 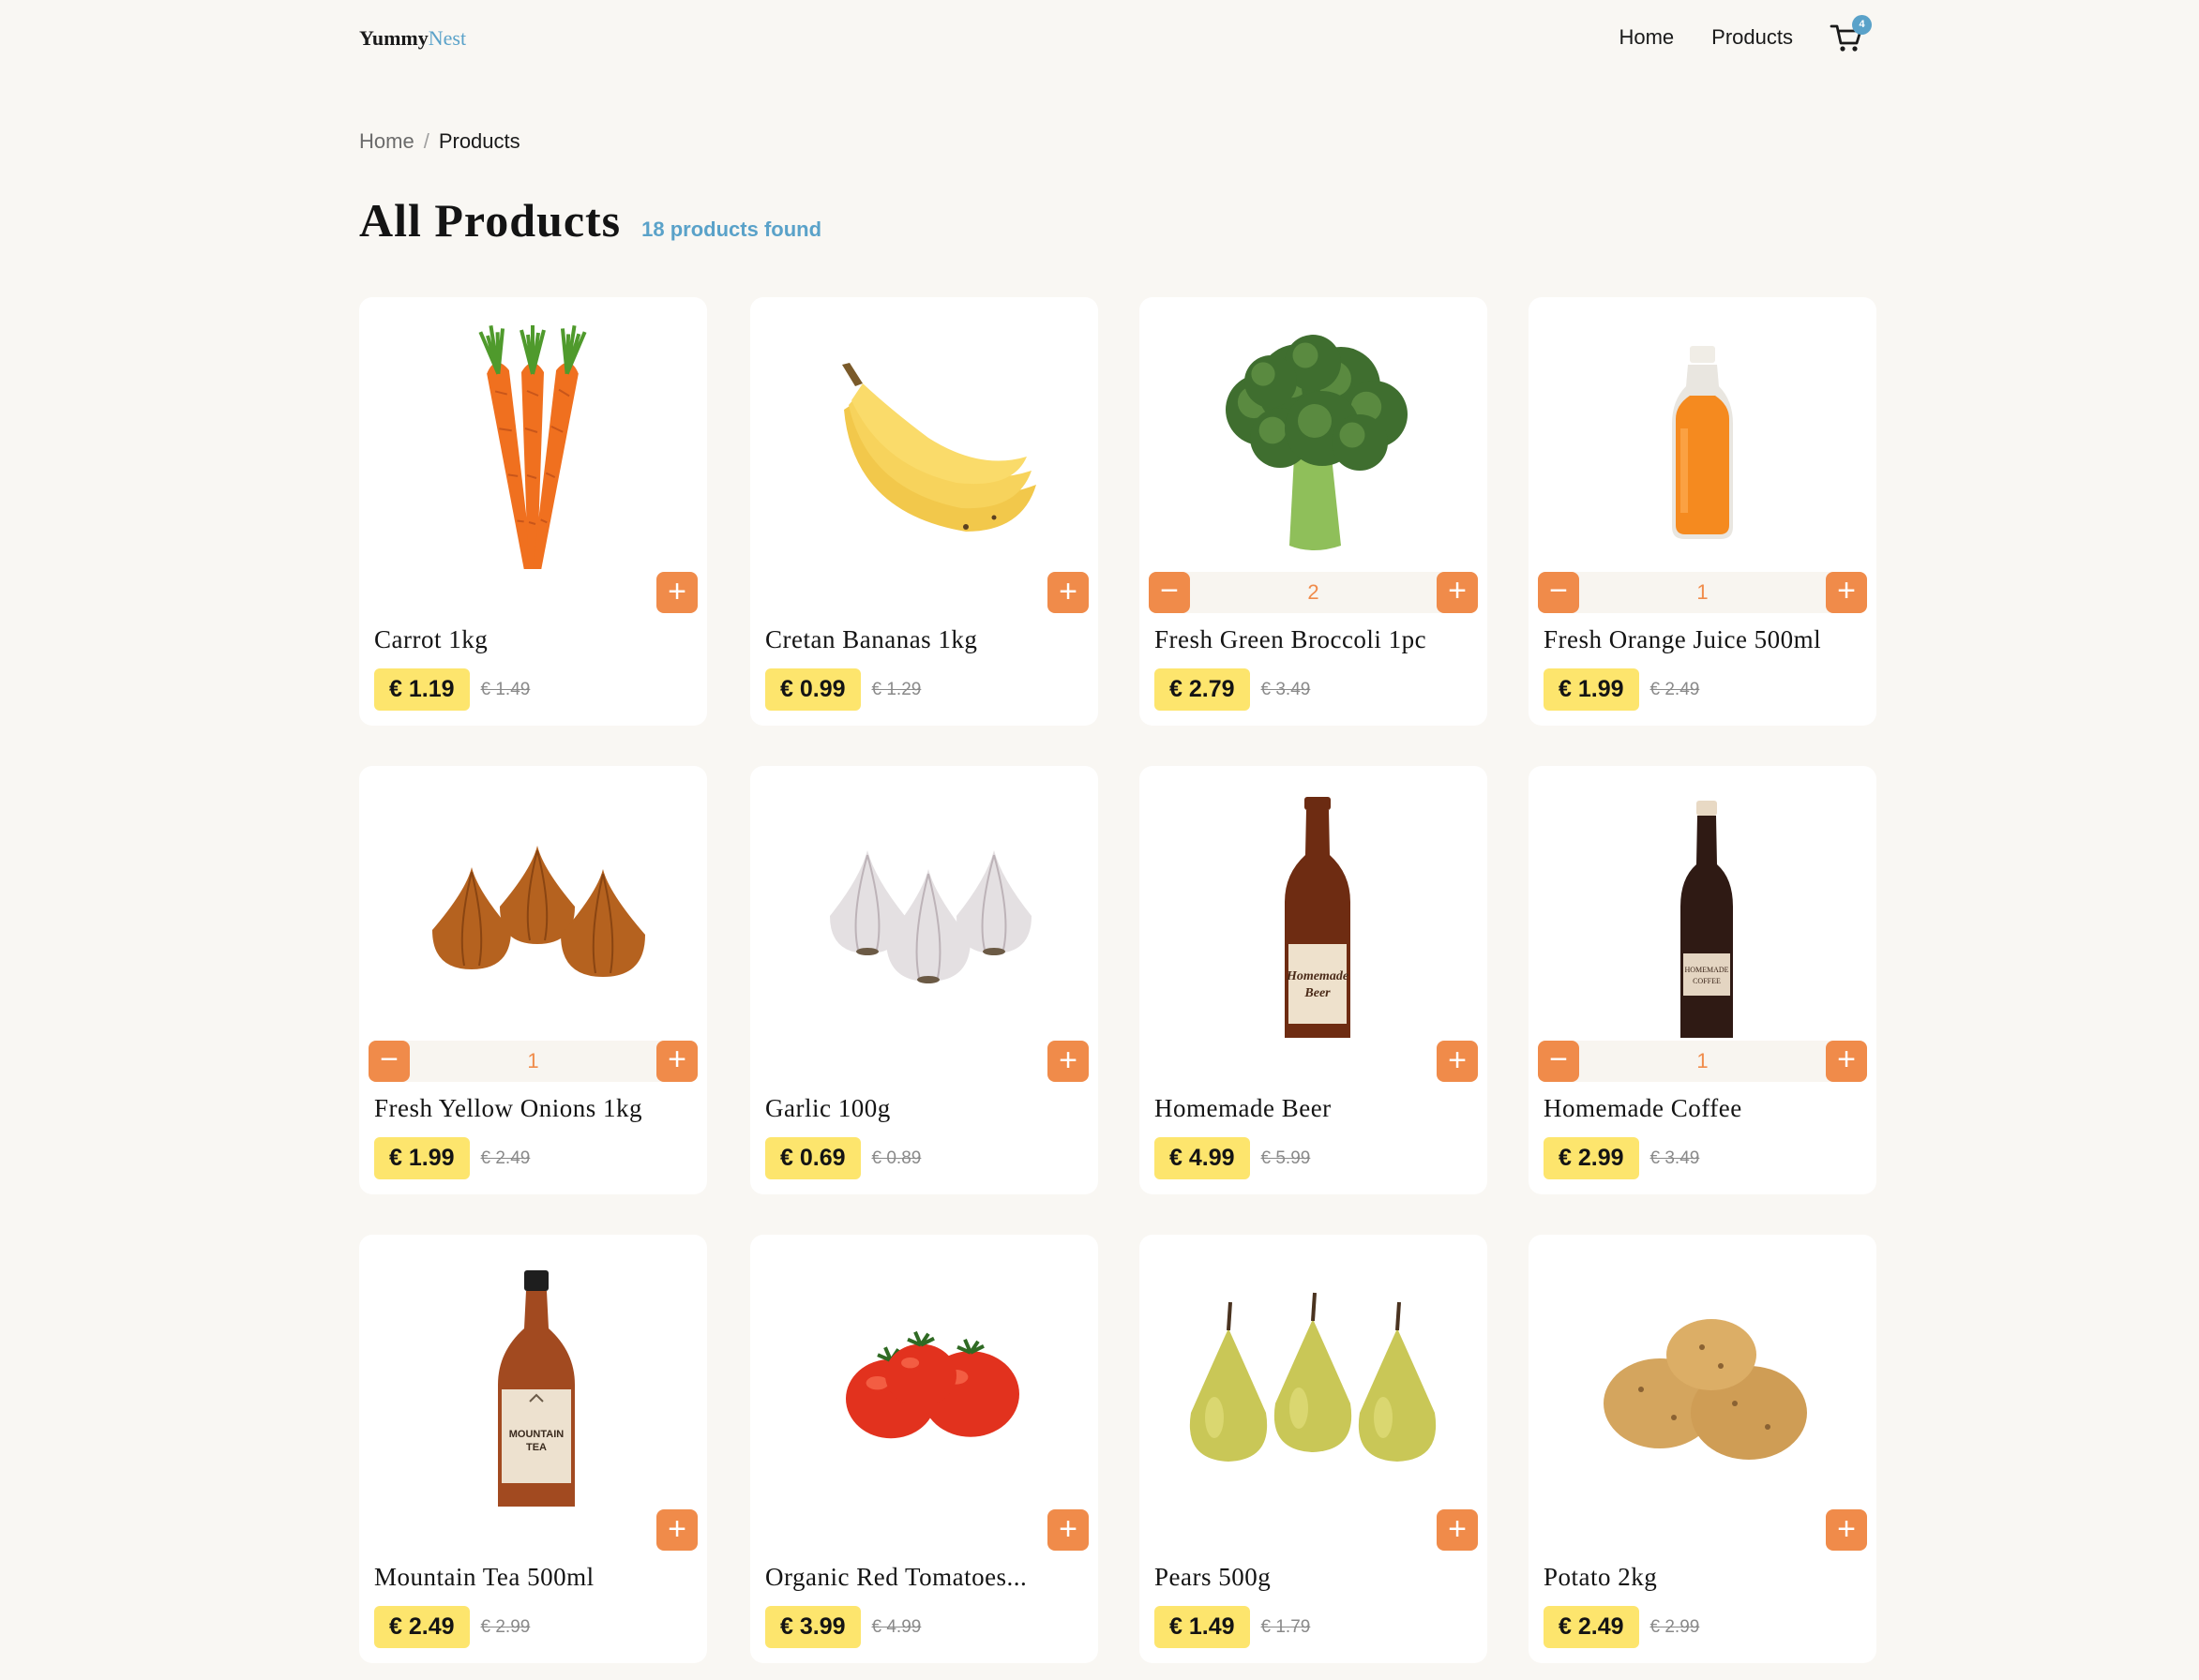 I want to click on main-nav: Home Products, so click(x=1706, y=37).